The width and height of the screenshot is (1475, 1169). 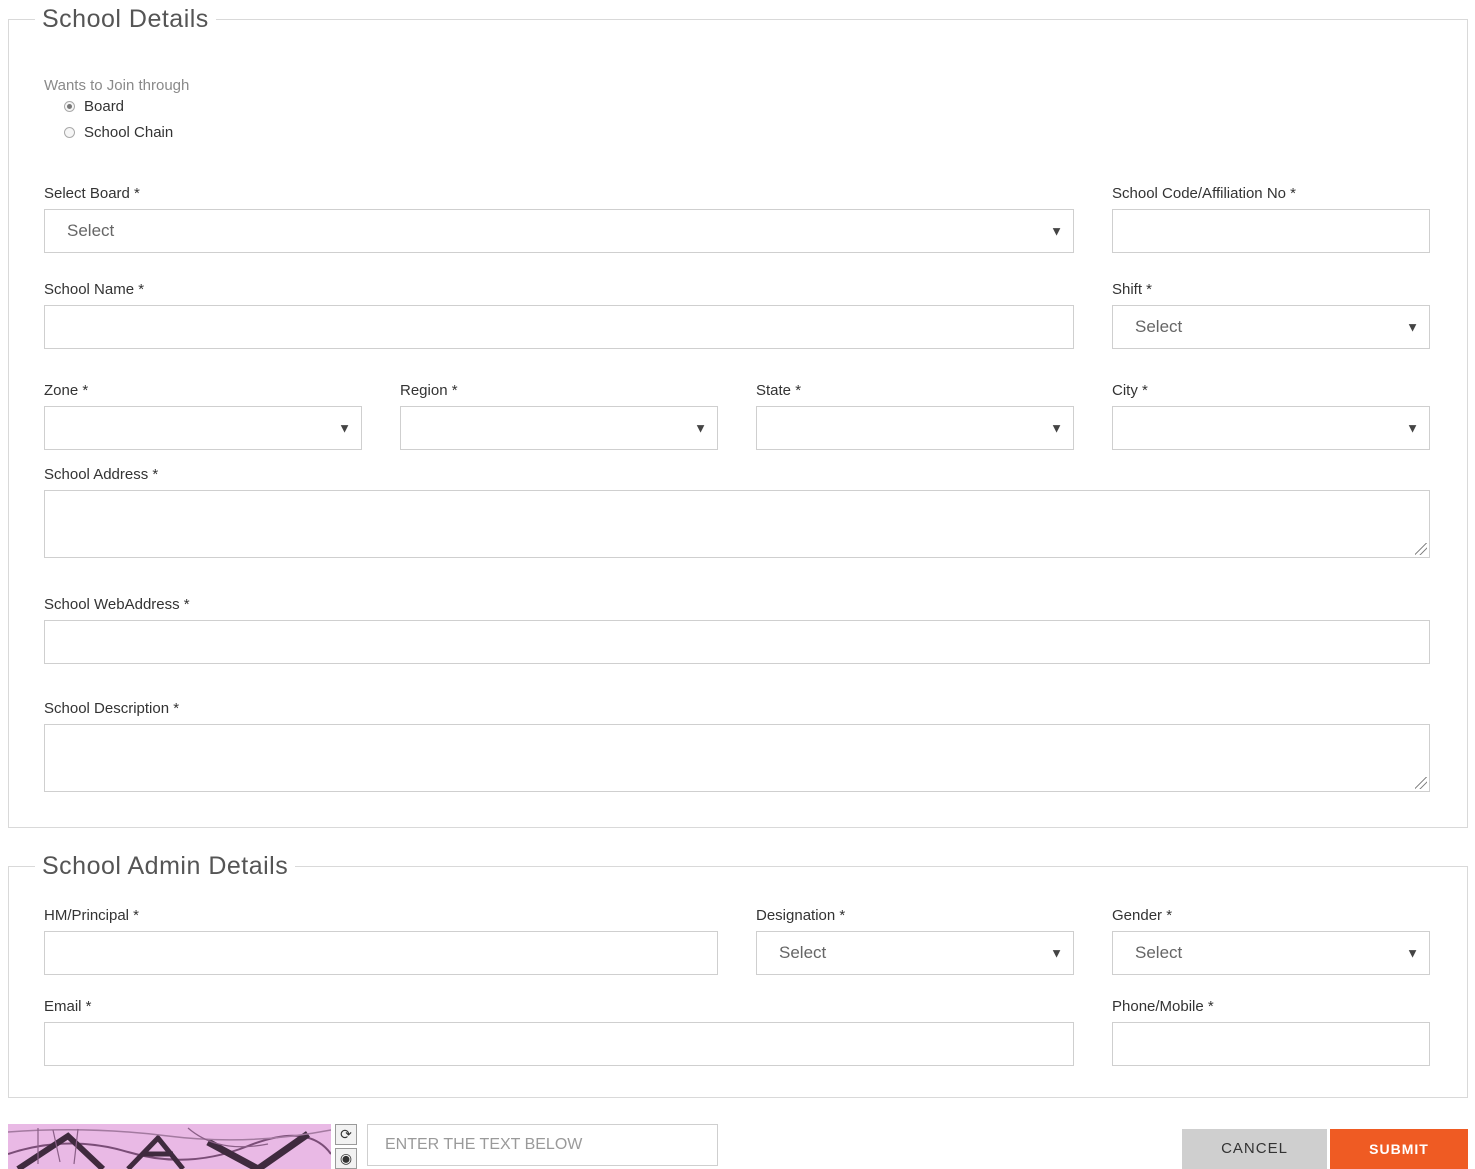 I want to click on school-name-input, so click(x=559, y=327).